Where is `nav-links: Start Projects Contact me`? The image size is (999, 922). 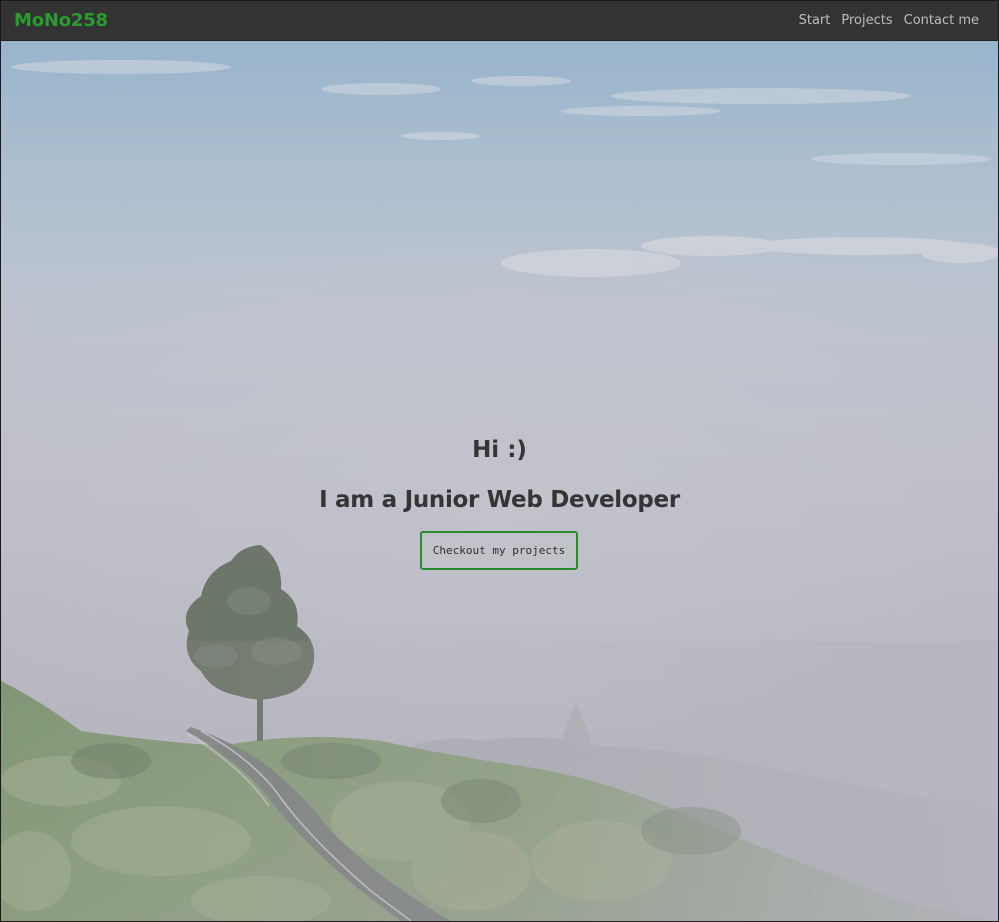
nav-links: Start Projects Contact me is located at coordinates (889, 20).